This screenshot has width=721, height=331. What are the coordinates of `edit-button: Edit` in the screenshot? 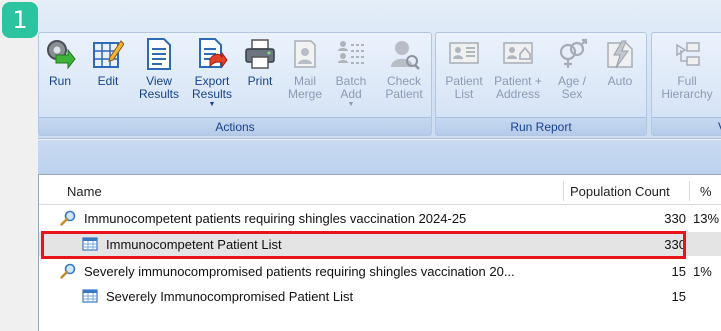 It's located at (108, 62).